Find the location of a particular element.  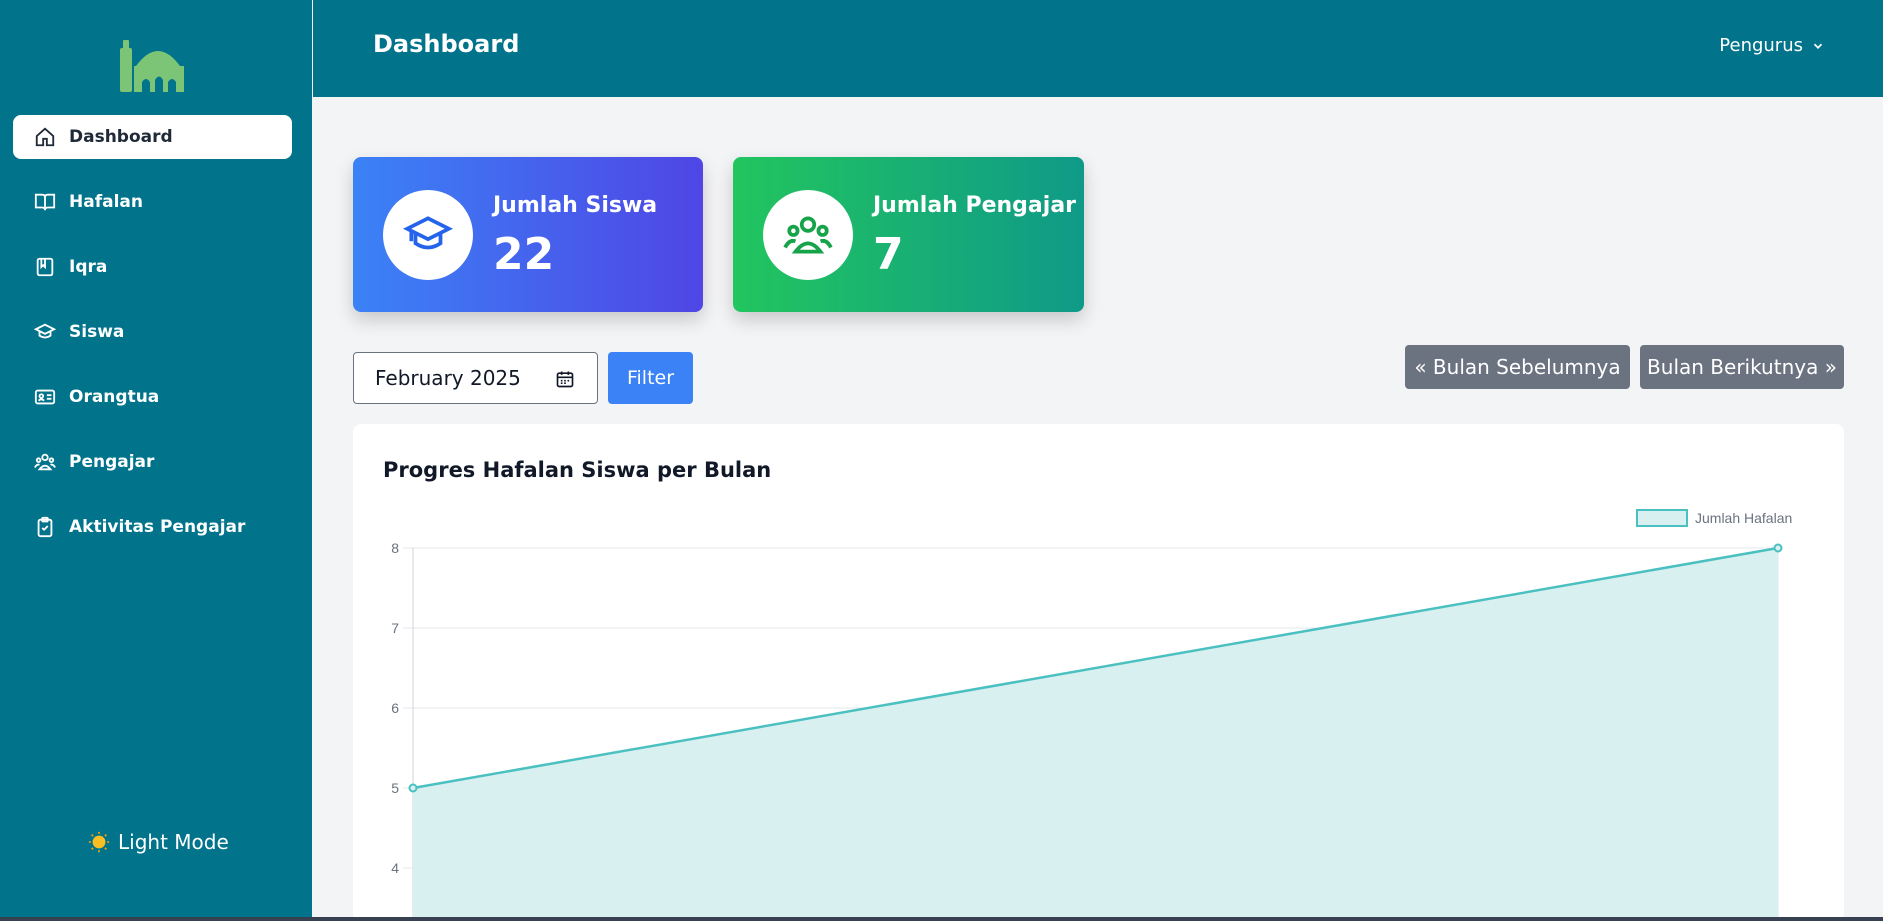

sidebar-item-label: Aktivitas Pengajar is located at coordinates (157, 527).